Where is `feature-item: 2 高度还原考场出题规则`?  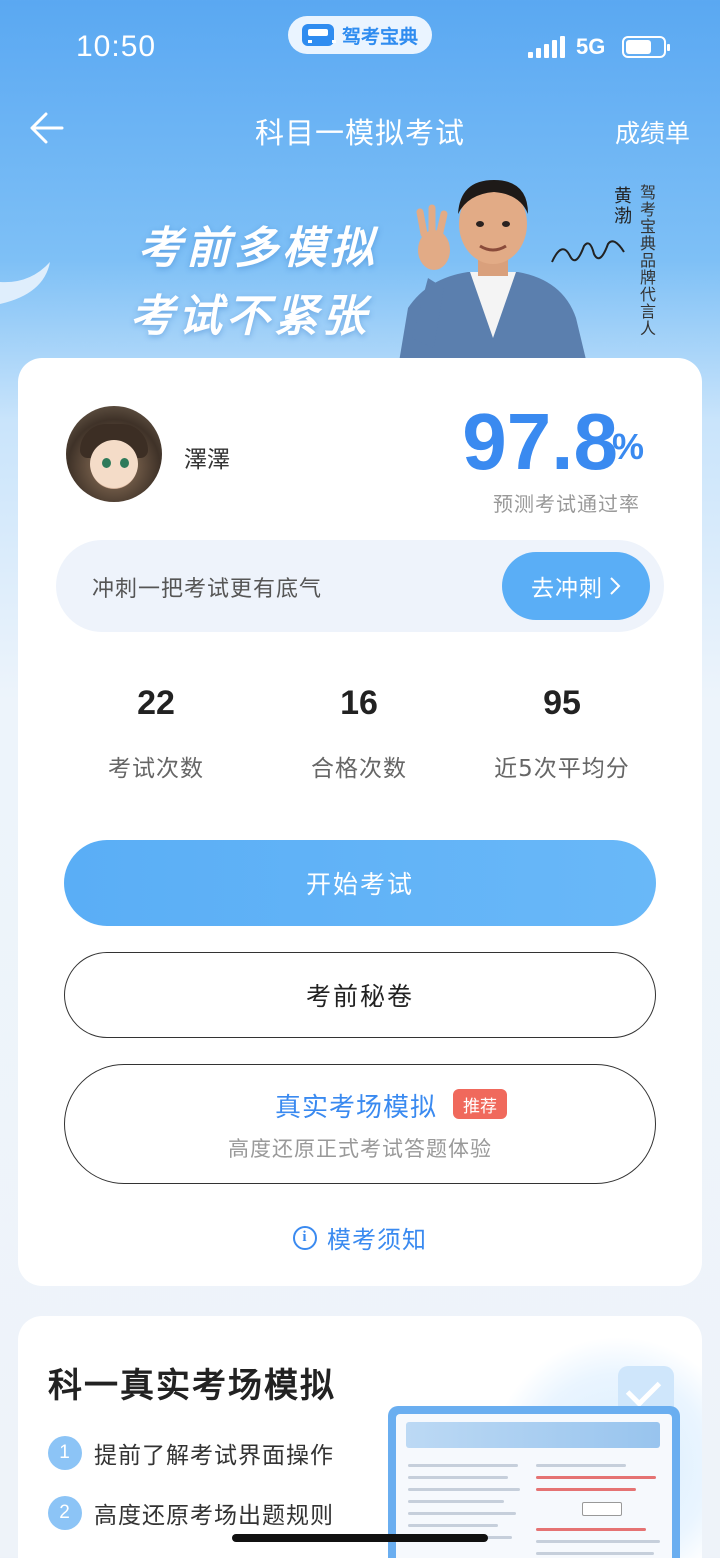 feature-item: 2 高度还原考场出题规则 is located at coordinates (191, 1513).